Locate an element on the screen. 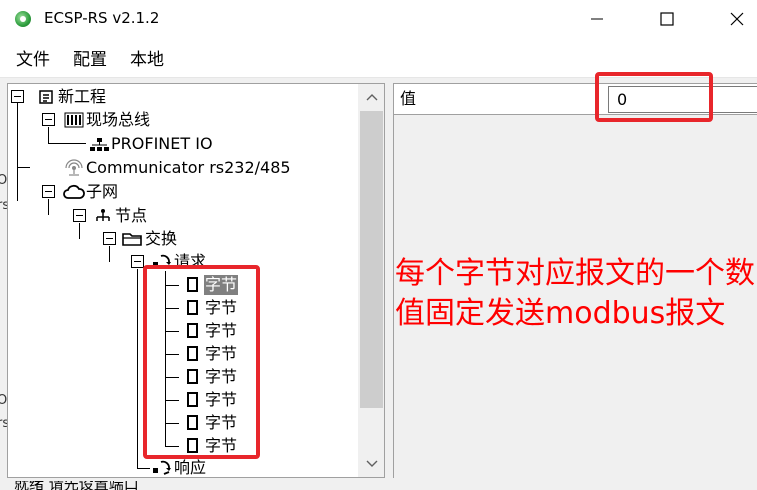  expand-toggle-exchange is located at coordinates (109, 238).